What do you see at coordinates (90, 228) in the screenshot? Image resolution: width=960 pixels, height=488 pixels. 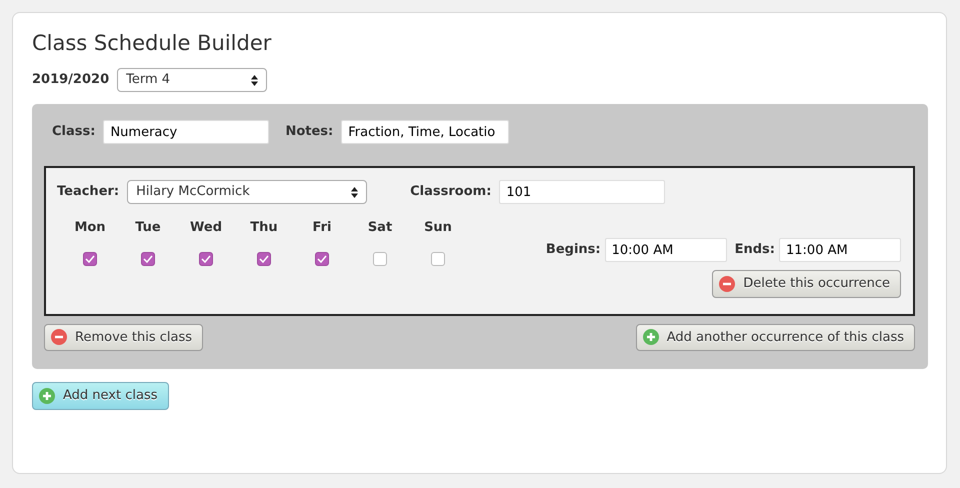 I see `day-label: Mon` at bounding box center [90, 228].